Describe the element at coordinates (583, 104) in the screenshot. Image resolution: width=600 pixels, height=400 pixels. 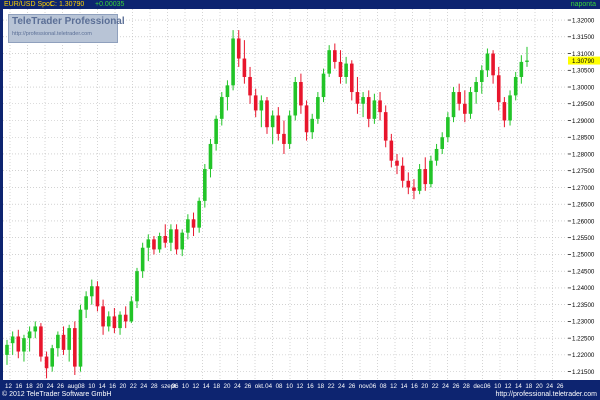
I see `y-tick-label: 1.29500` at that location.